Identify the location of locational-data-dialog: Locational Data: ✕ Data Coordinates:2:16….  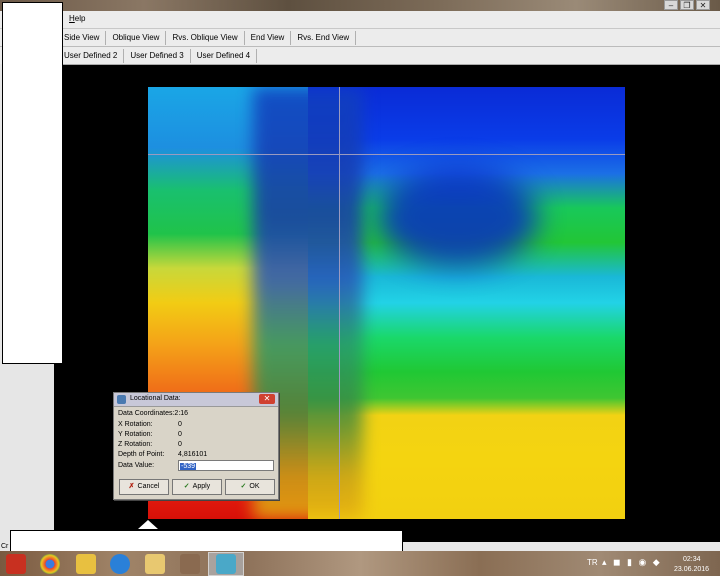
(196, 446).